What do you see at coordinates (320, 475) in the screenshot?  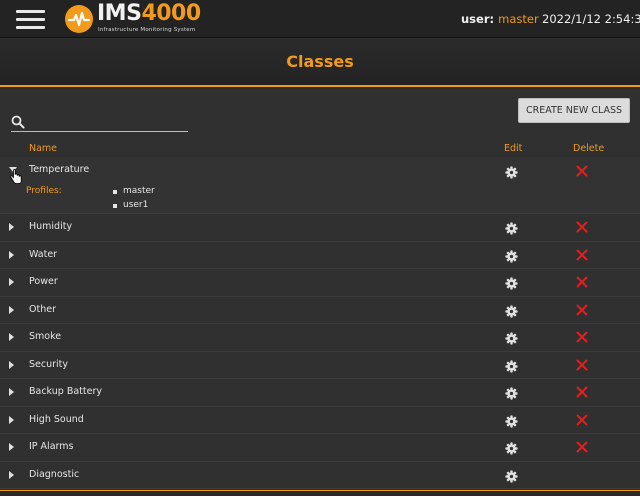 I see `table-row: Diagnostic` at bounding box center [320, 475].